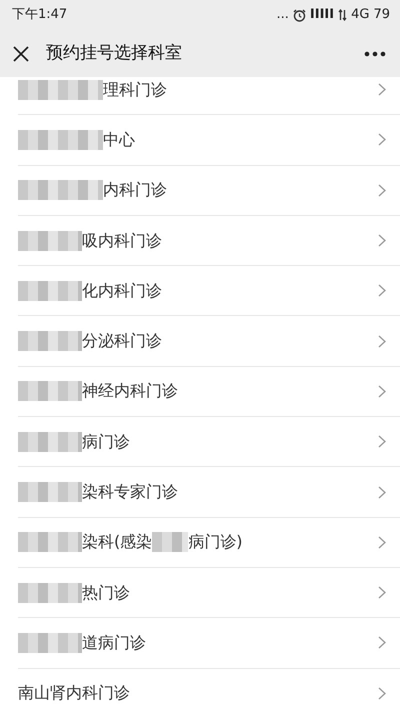  Describe the element at coordinates (122, 341) in the screenshot. I see `department-name: 分泌科门诊` at that location.